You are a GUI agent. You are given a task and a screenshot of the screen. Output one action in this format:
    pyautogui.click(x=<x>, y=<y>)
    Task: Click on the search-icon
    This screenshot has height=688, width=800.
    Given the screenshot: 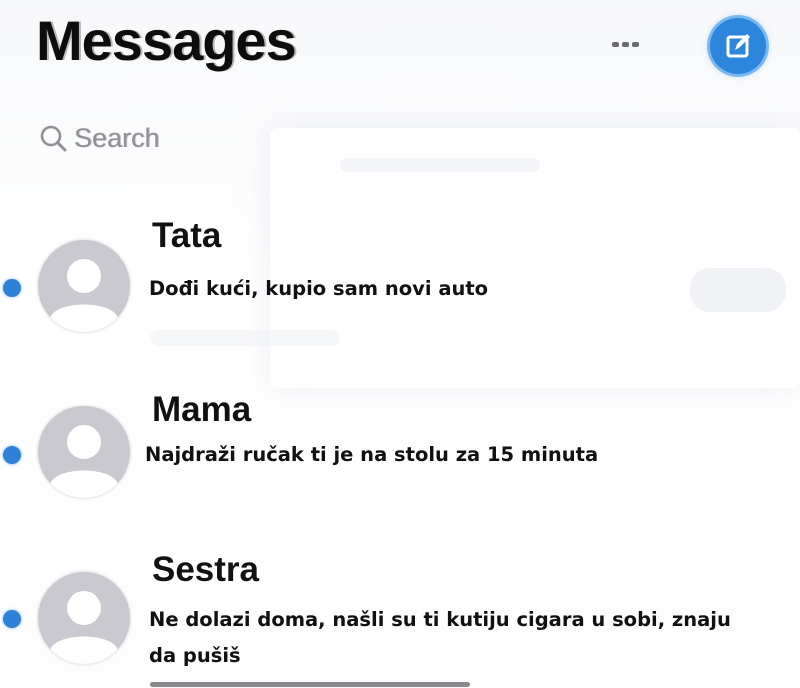 What is the action you would take?
    pyautogui.click(x=53, y=138)
    